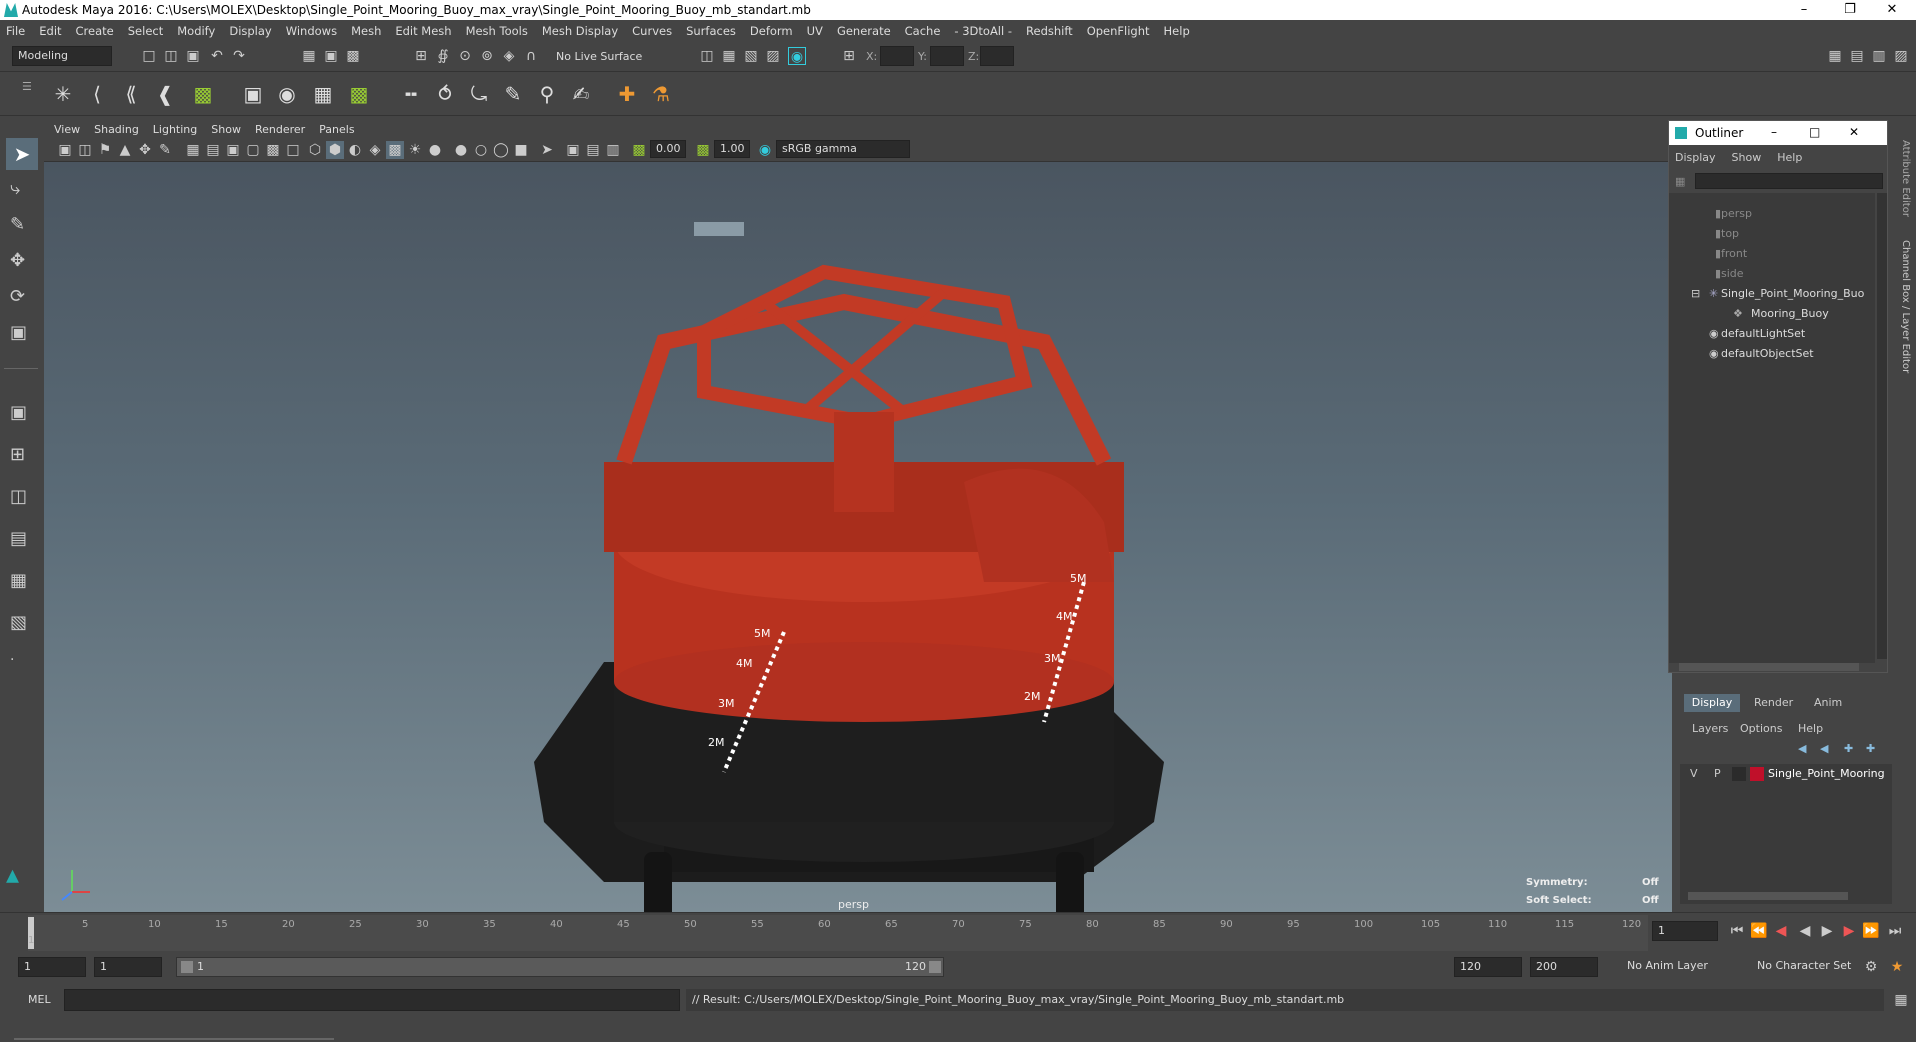 The width and height of the screenshot is (1916, 1042). What do you see at coordinates (580, 31) in the screenshot?
I see `menu-mesh-display: Mesh Display` at bounding box center [580, 31].